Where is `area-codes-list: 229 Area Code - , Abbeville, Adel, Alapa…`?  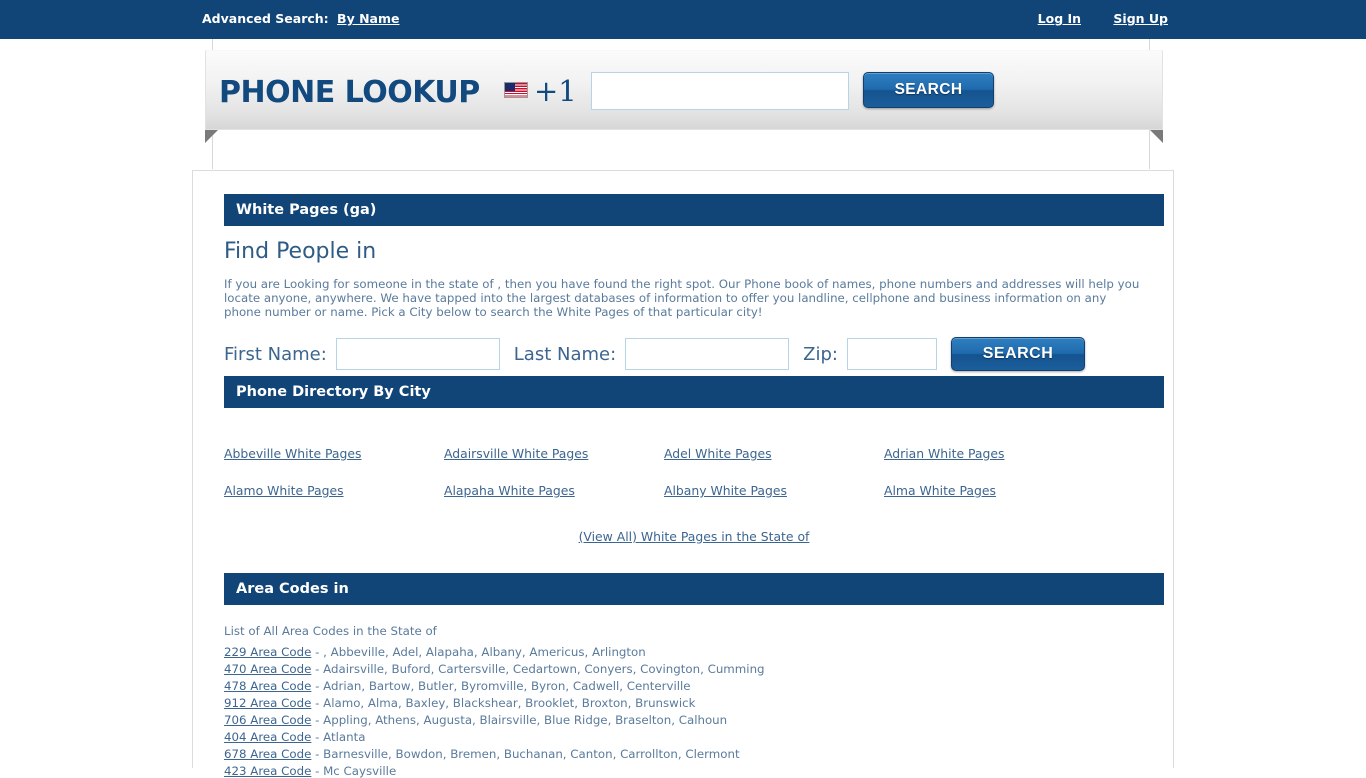 area-codes-list: 229 Area Code - , Abbeville, Adel, Alapa… is located at coordinates (694, 711).